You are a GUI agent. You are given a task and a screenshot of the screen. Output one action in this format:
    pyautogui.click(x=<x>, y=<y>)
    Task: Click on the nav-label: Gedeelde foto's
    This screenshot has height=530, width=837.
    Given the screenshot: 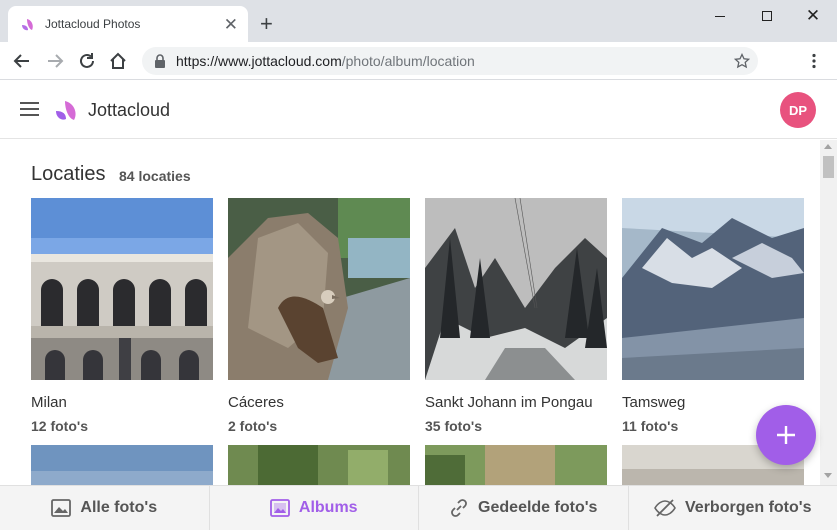 What is the action you would take?
    pyautogui.click(x=538, y=507)
    